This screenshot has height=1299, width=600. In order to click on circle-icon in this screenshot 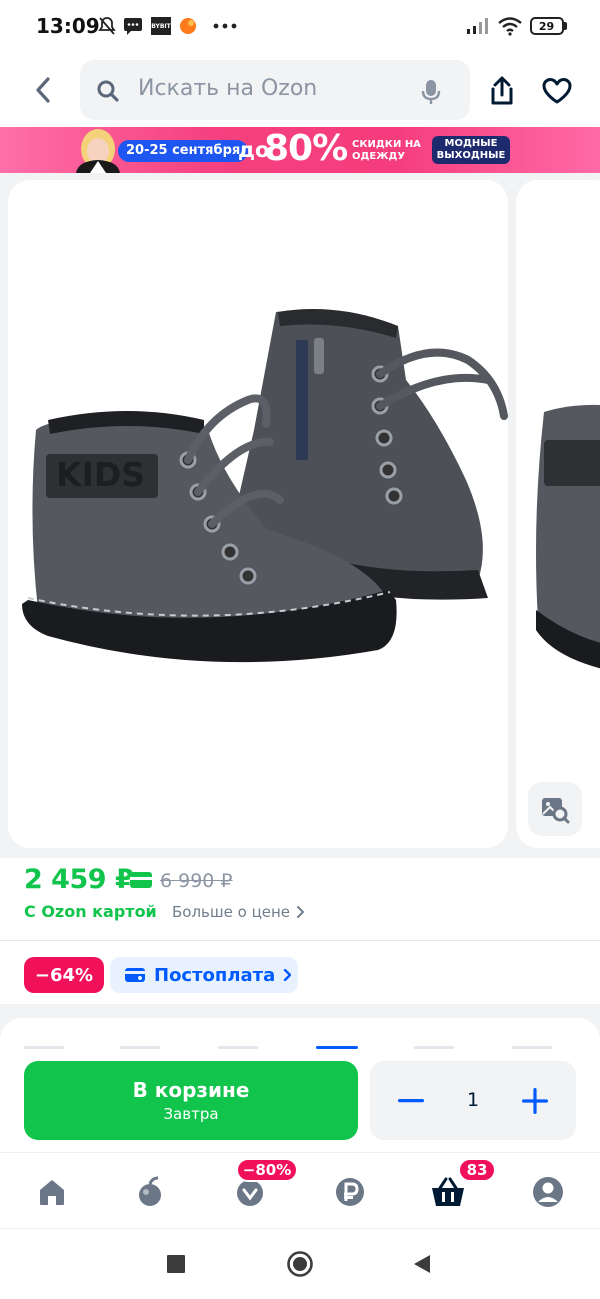, I will do `click(300, 1264)`.